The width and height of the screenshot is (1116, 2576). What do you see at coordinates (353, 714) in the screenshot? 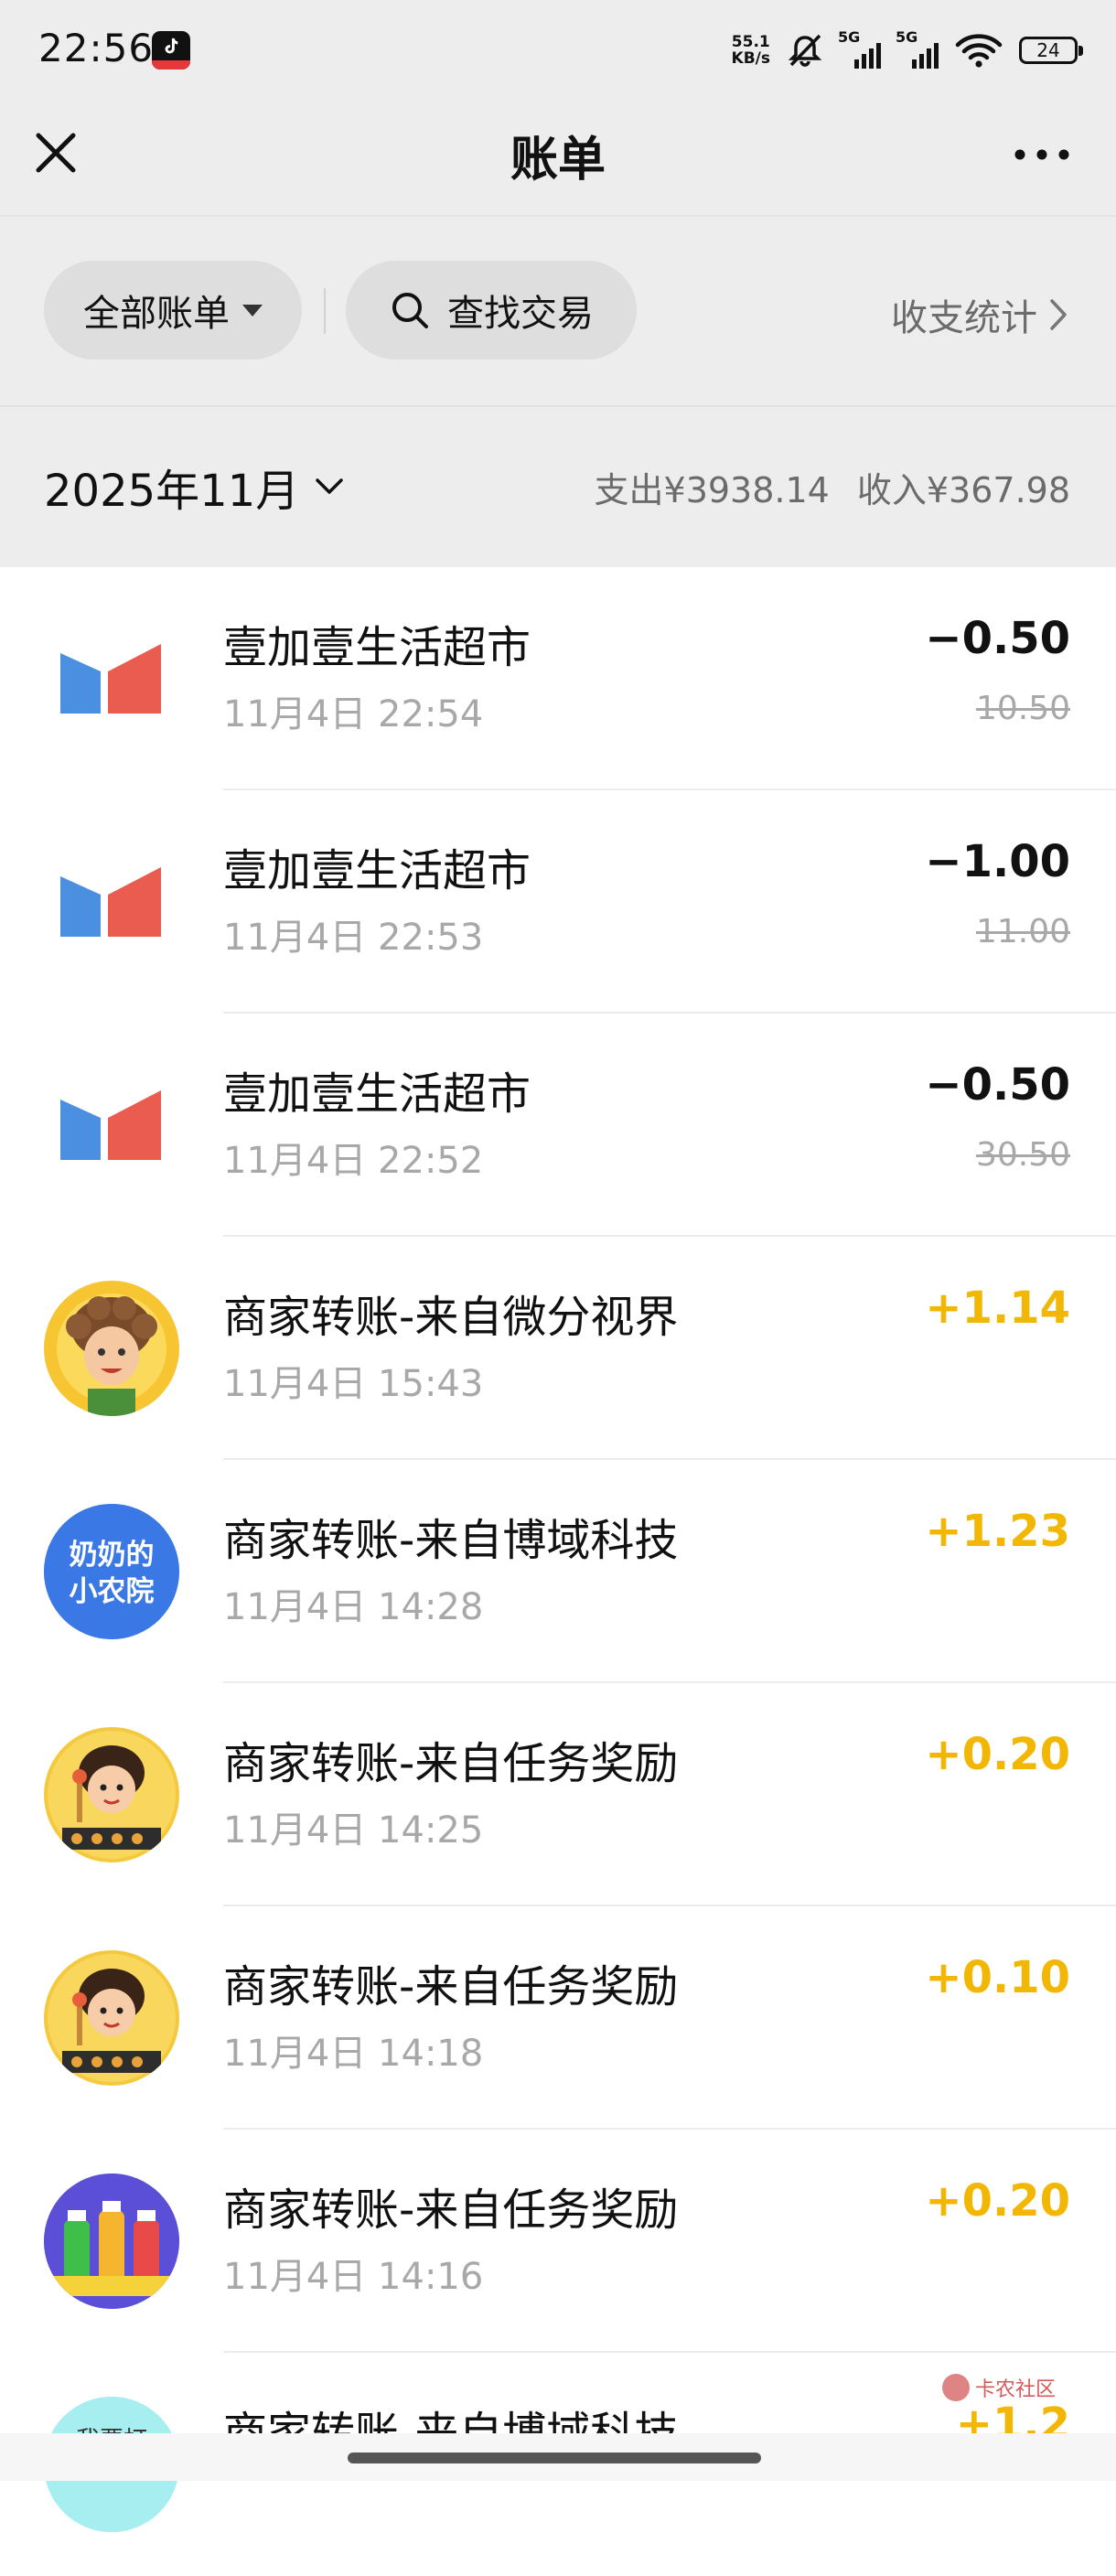
I see `transaction-date: 11月4日 22:54` at bounding box center [353, 714].